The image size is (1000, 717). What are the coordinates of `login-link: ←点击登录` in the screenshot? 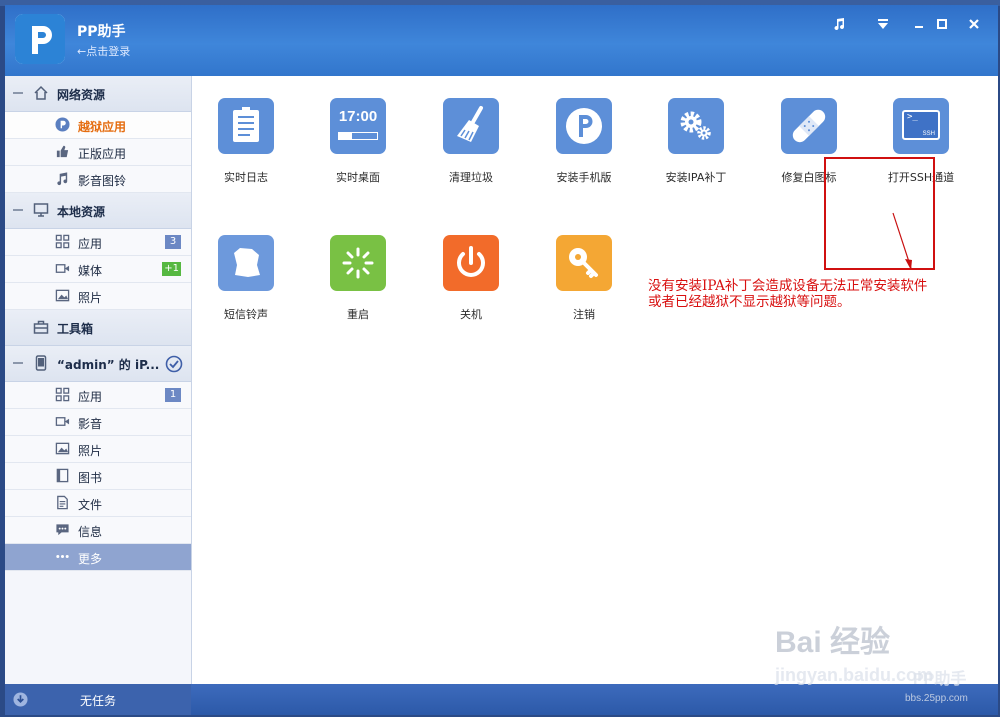 It's located at (103, 51).